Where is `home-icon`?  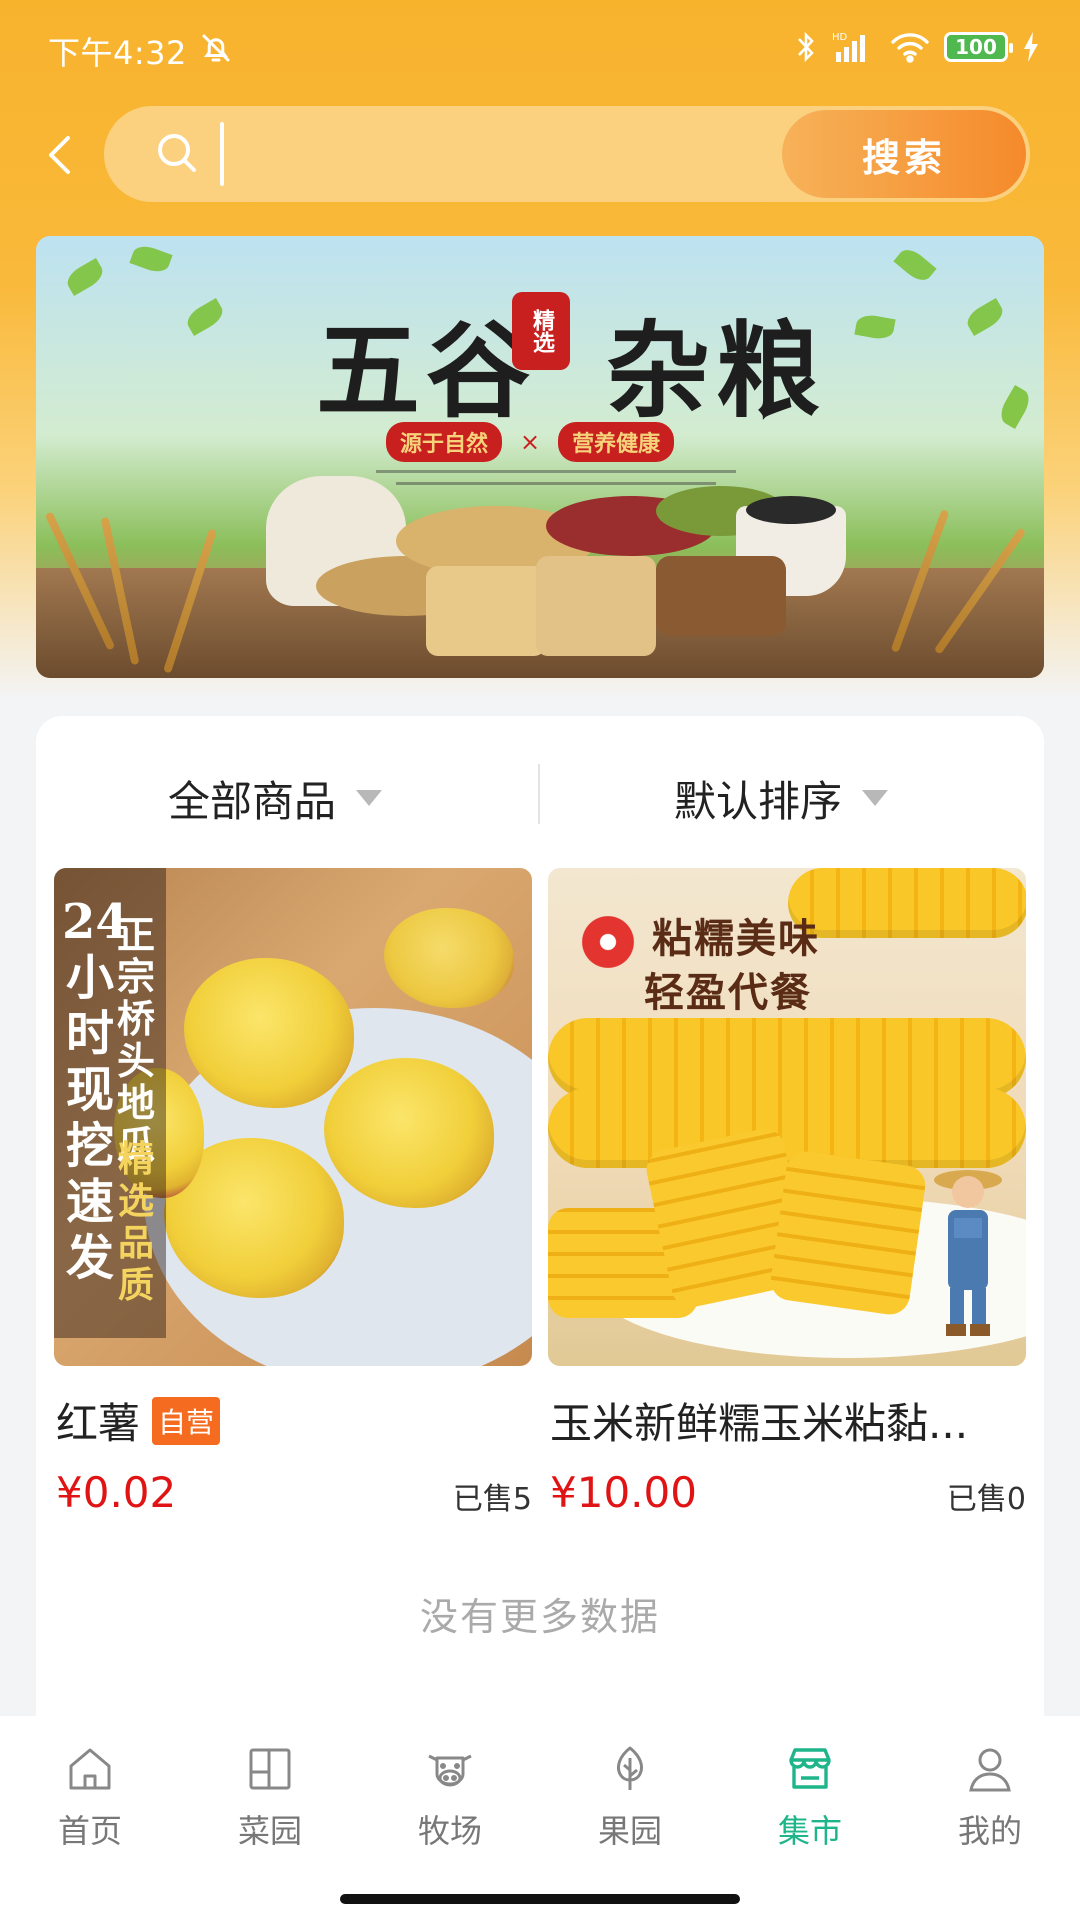 home-icon is located at coordinates (90, 1769).